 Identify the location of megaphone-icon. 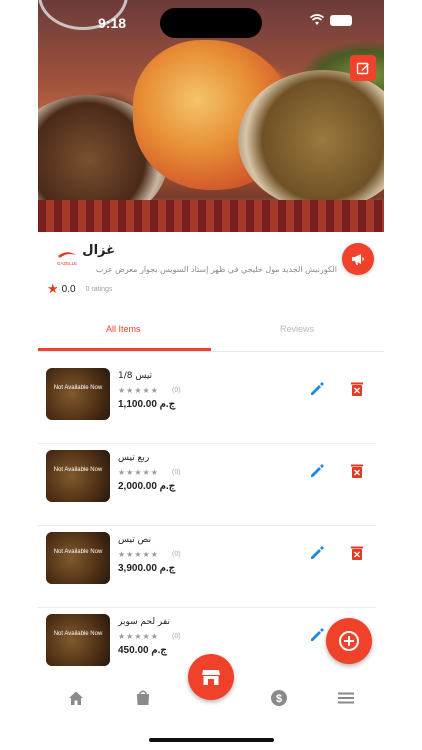
(358, 259).